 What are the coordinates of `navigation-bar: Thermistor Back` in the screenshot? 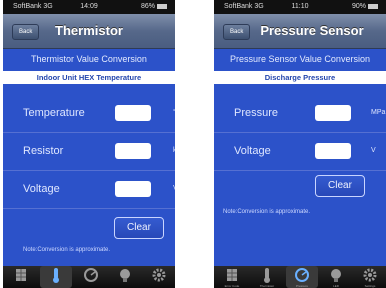 It's located at (89, 31).